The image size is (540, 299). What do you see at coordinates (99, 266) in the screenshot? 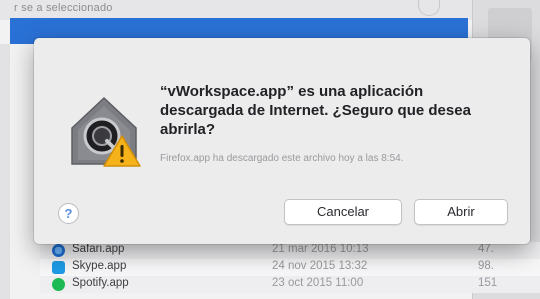
I see `file-name: Skype.app` at bounding box center [99, 266].